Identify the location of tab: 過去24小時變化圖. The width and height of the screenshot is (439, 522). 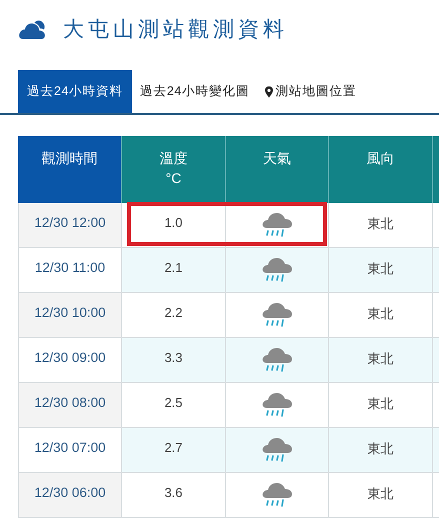
(195, 91).